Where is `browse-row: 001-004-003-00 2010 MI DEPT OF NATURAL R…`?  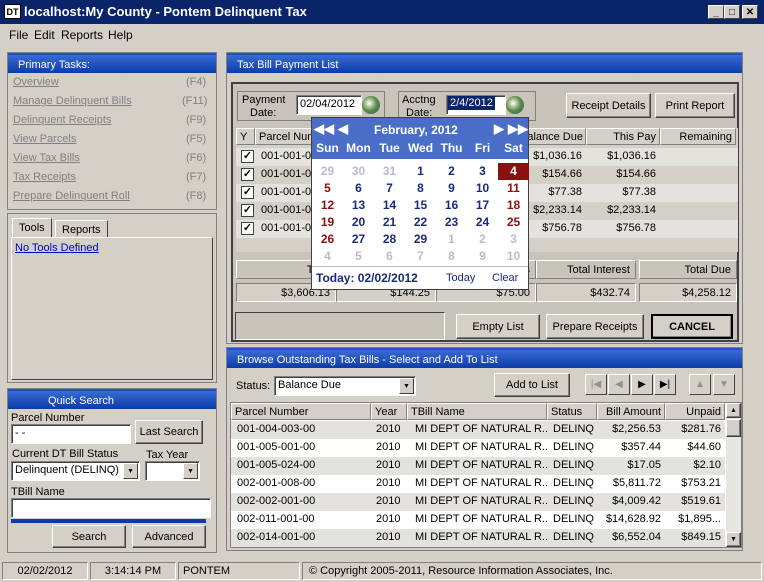 browse-row: 001-004-003-00 2010 MI DEPT OF NATURAL R… is located at coordinates (478, 430).